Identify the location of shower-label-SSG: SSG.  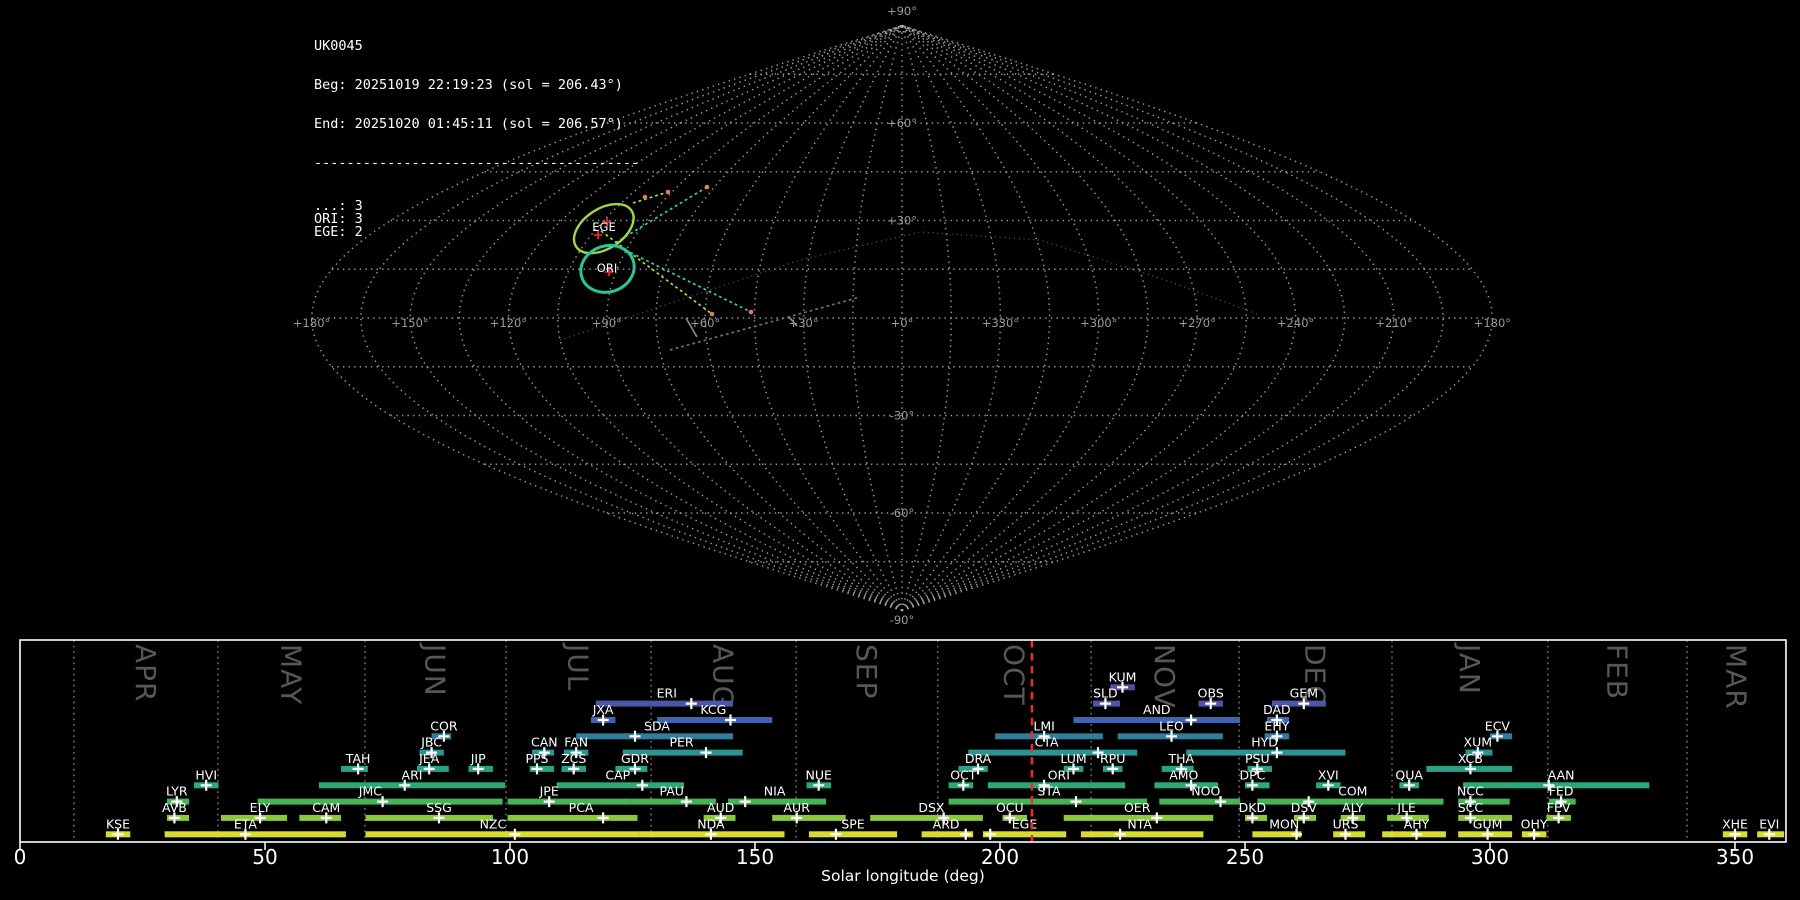
(439, 807).